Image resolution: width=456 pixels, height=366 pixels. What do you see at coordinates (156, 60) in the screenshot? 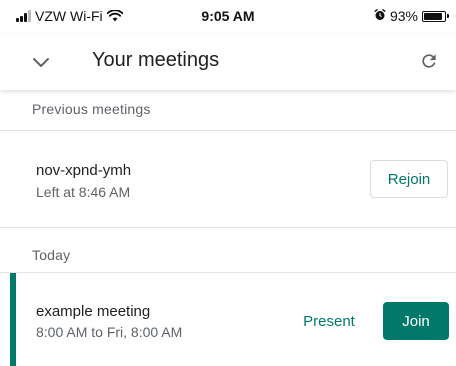
I see `page-title: Your meetings` at bounding box center [156, 60].